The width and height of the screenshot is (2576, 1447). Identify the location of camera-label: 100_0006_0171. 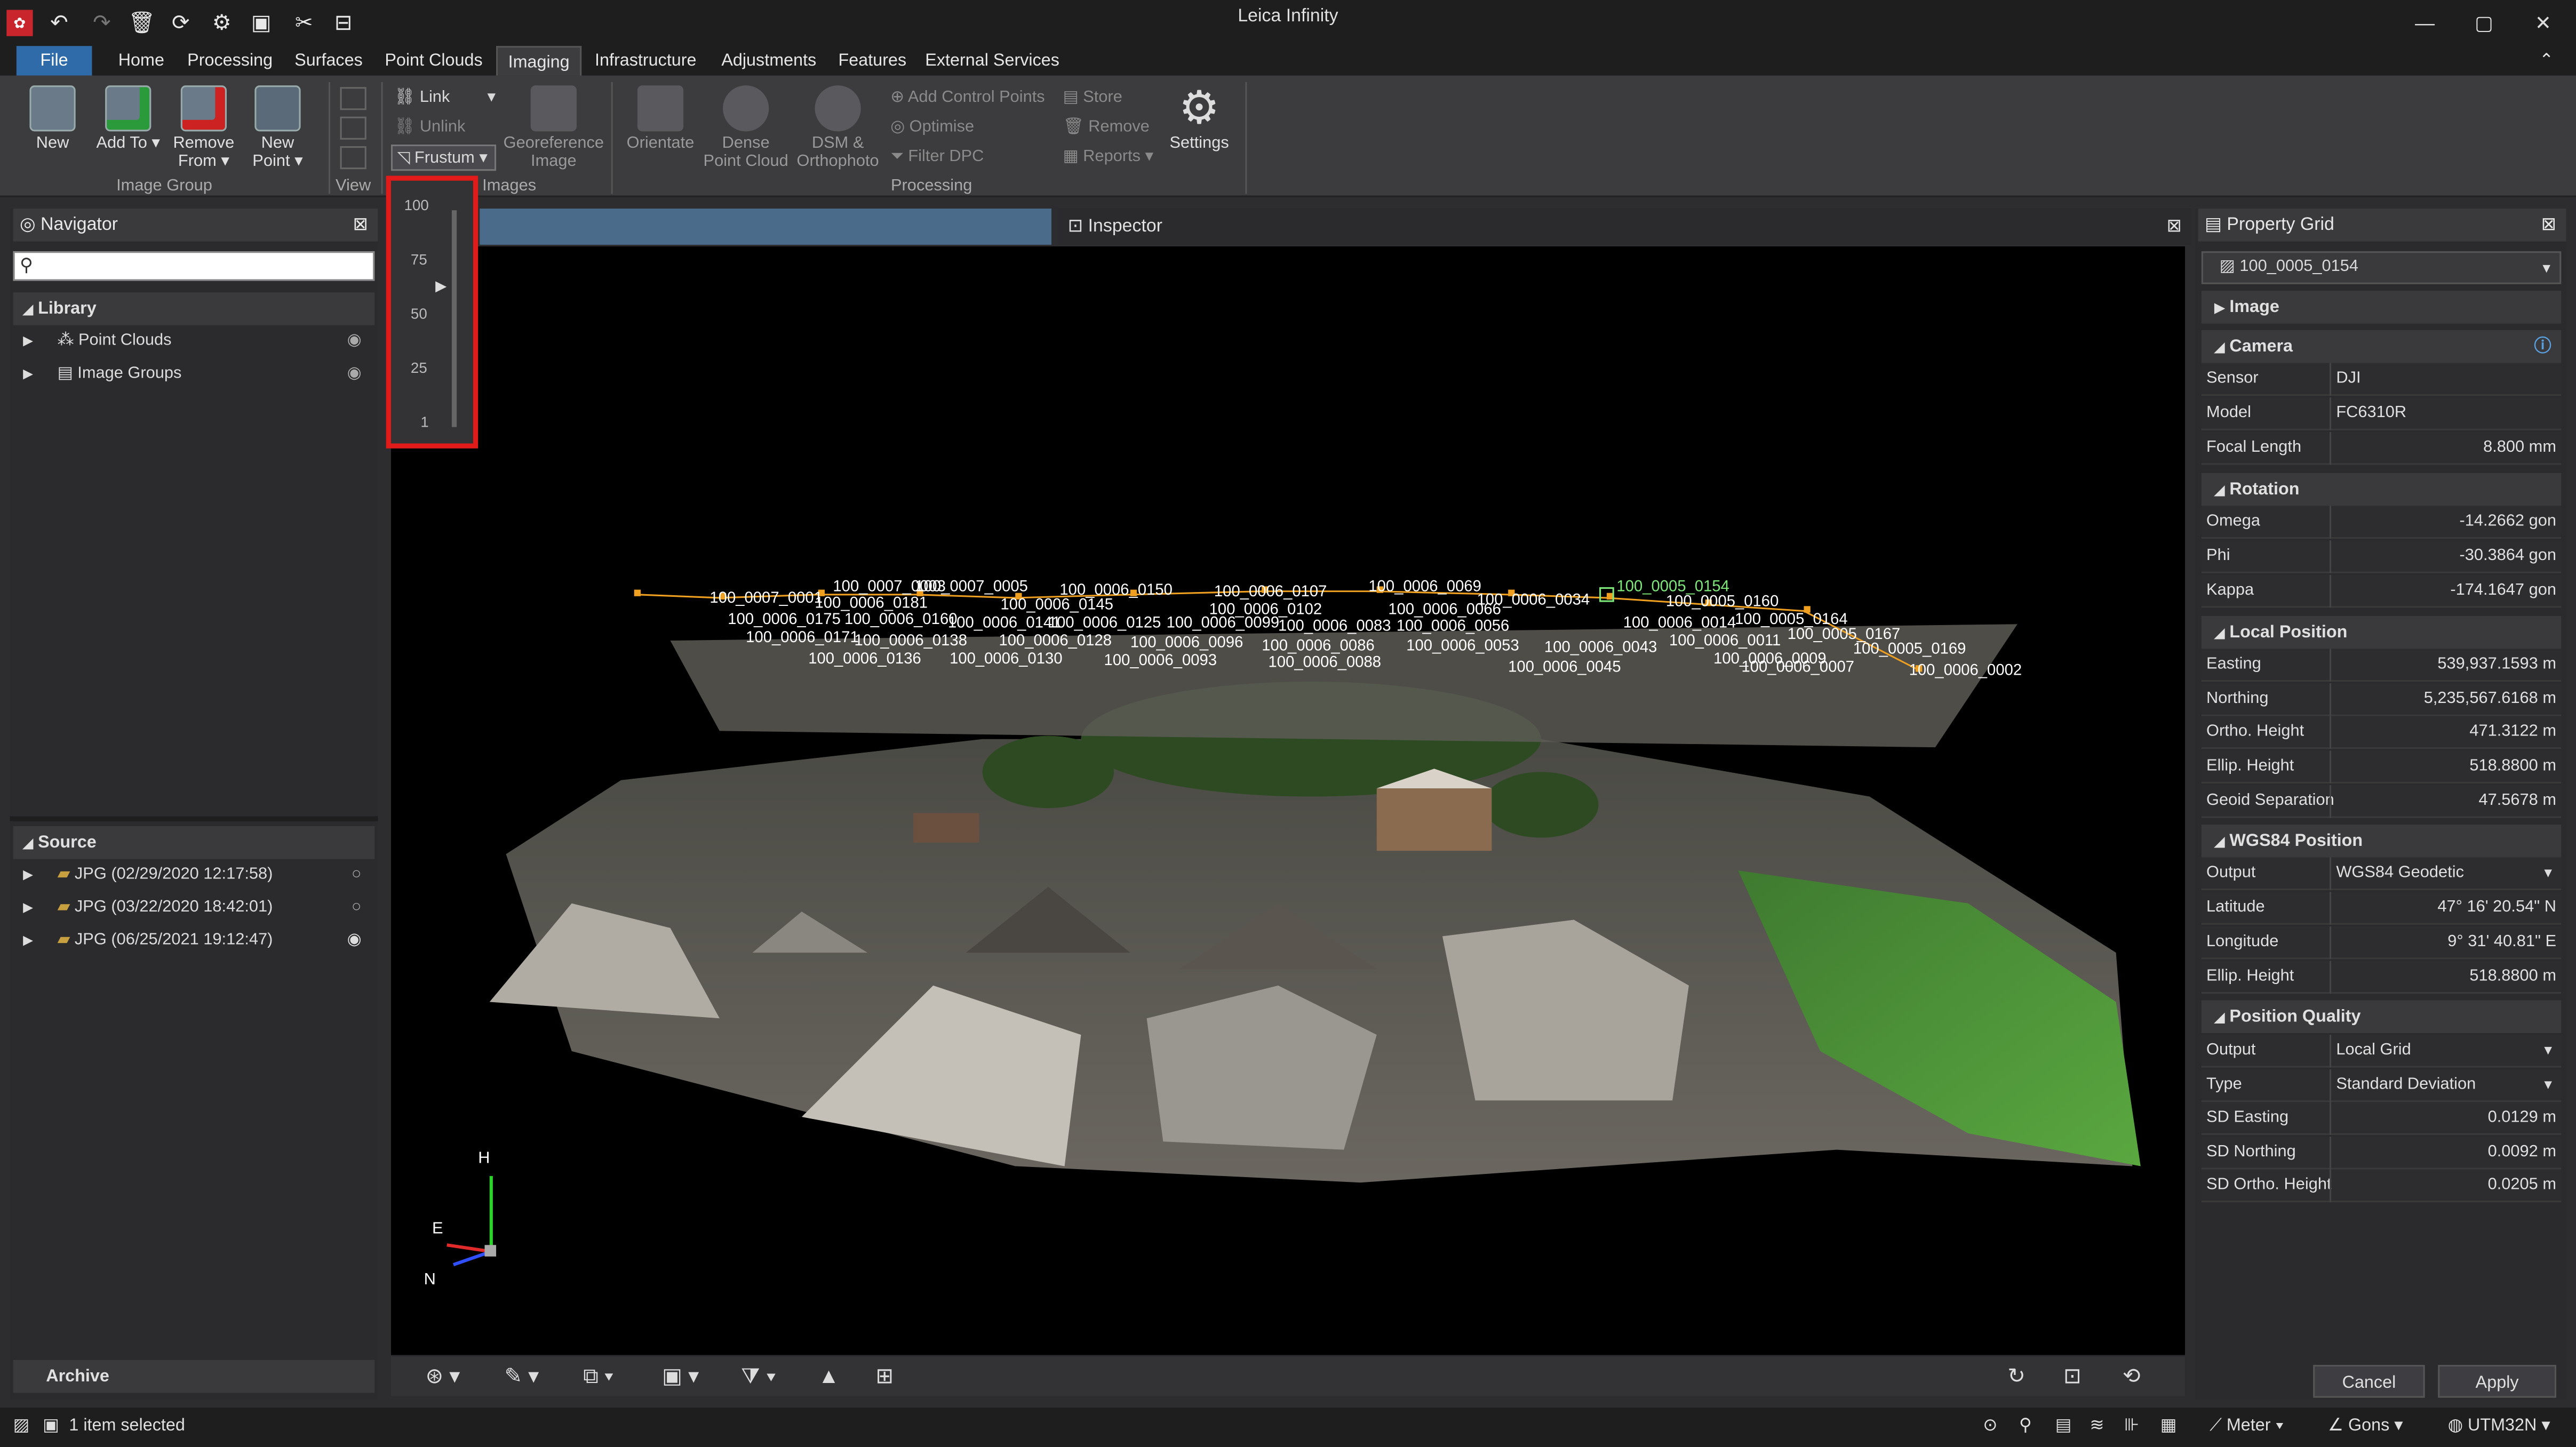
(802, 638).